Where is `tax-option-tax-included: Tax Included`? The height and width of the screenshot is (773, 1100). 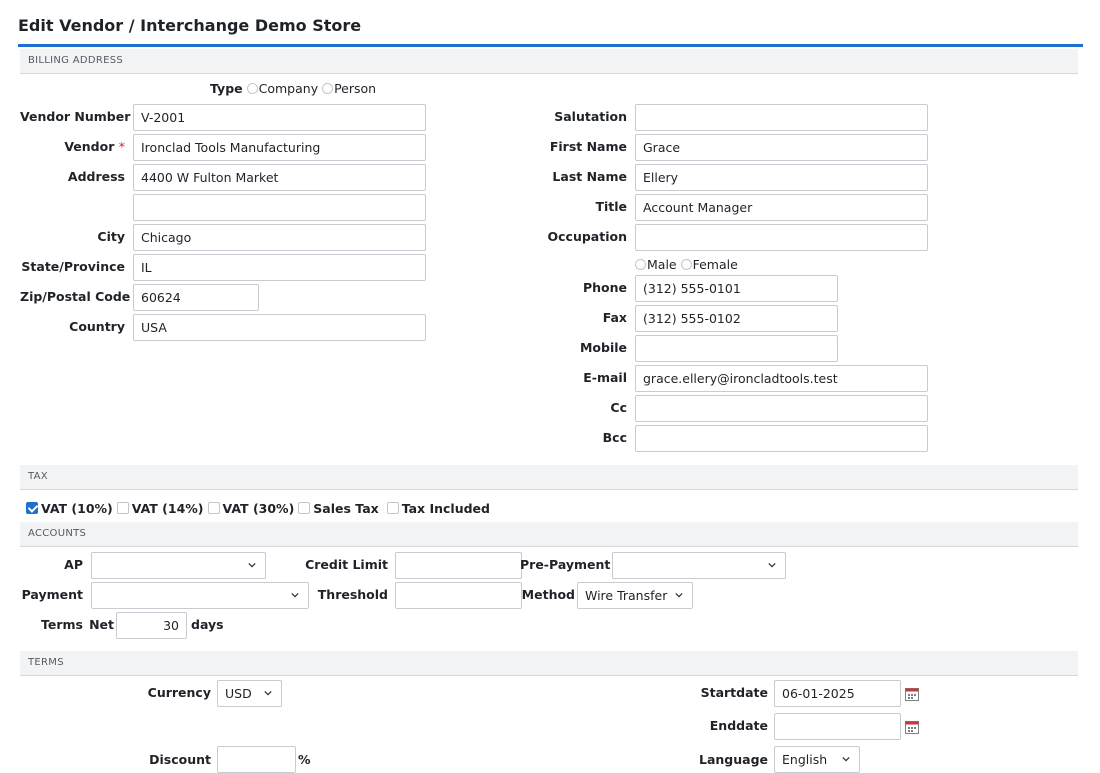
tax-option-tax-included: Tax Included is located at coordinates (438, 508).